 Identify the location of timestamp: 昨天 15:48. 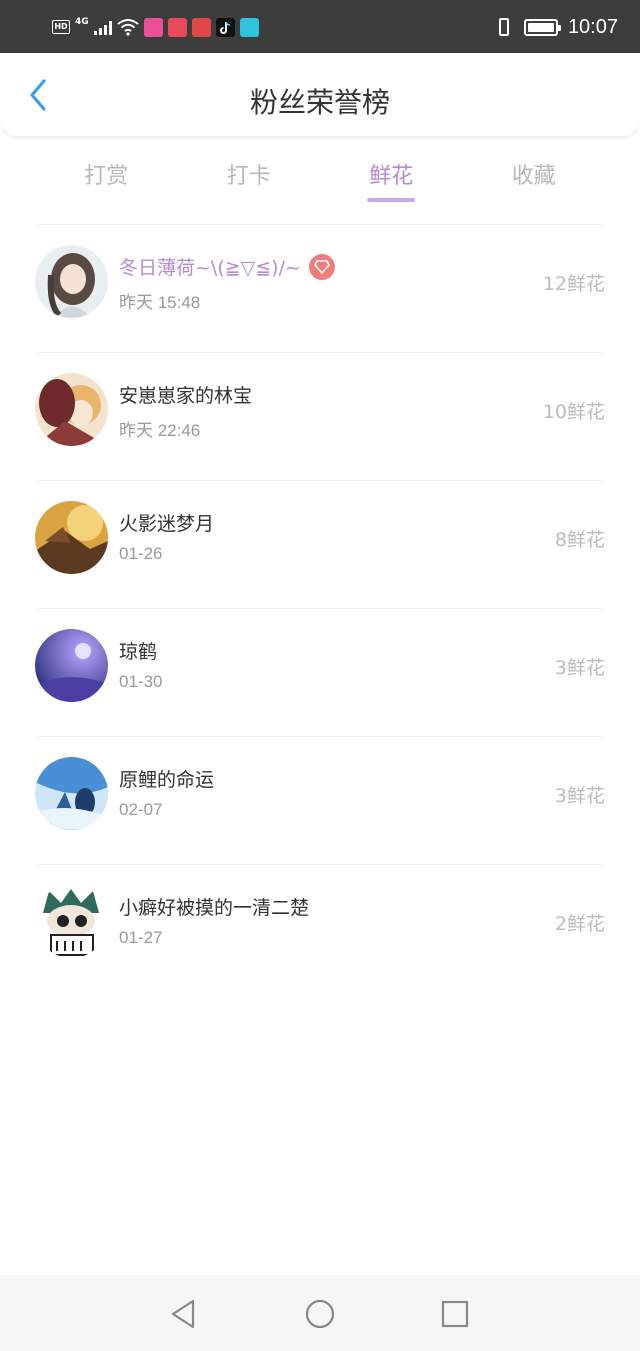
(160, 302).